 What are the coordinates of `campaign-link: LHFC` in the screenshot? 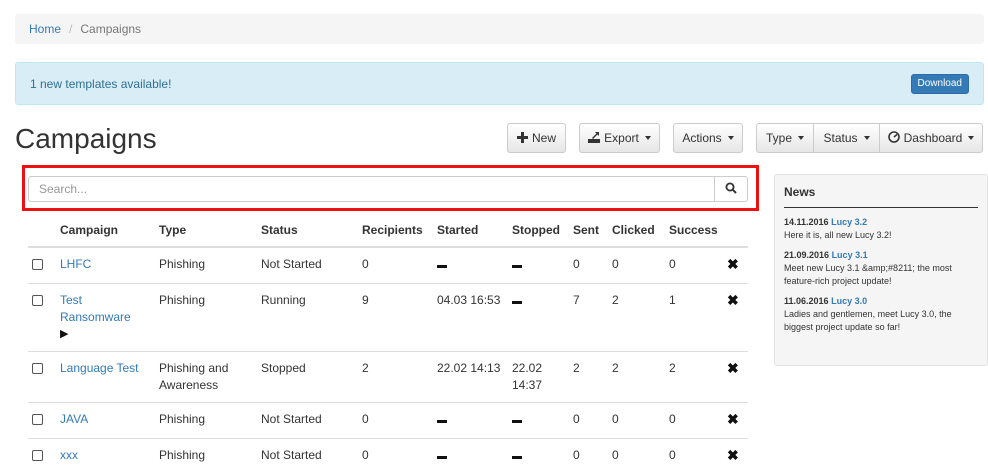 It's located at (75, 264).